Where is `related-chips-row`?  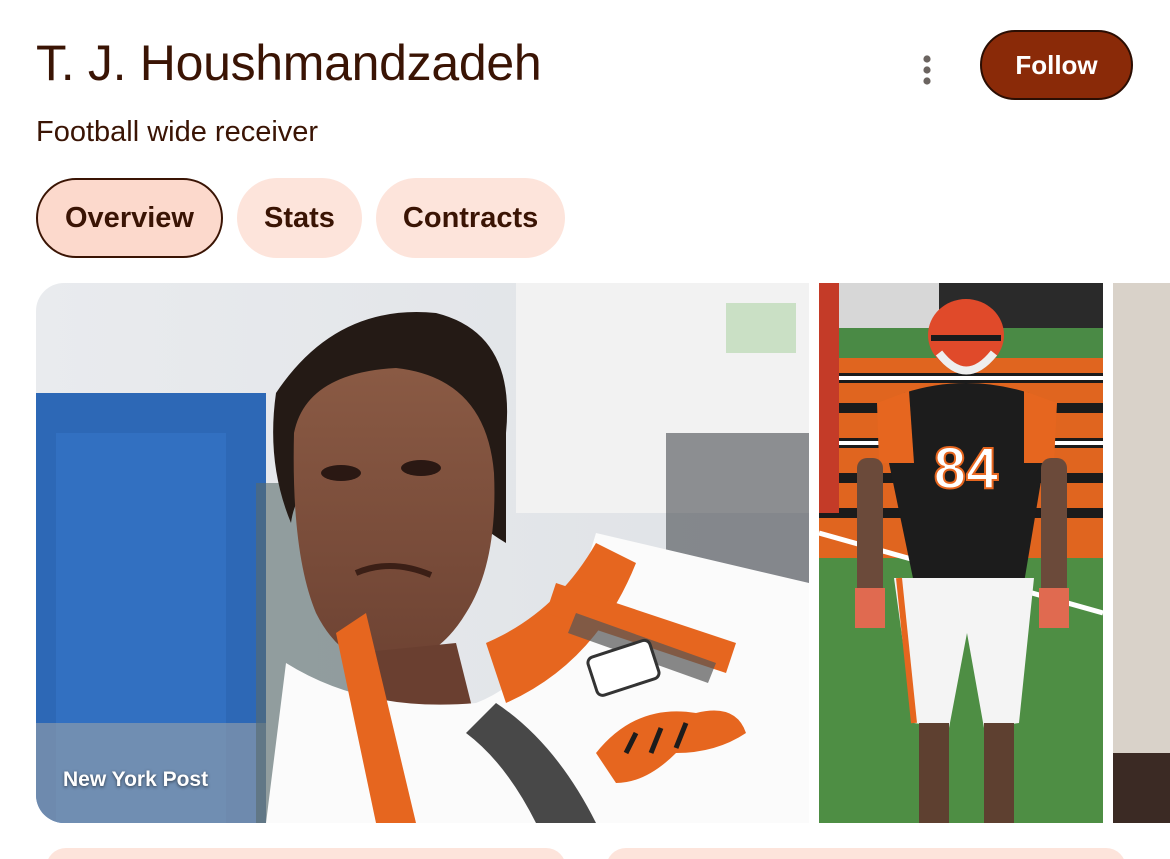 related-chips-row is located at coordinates (603, 853).